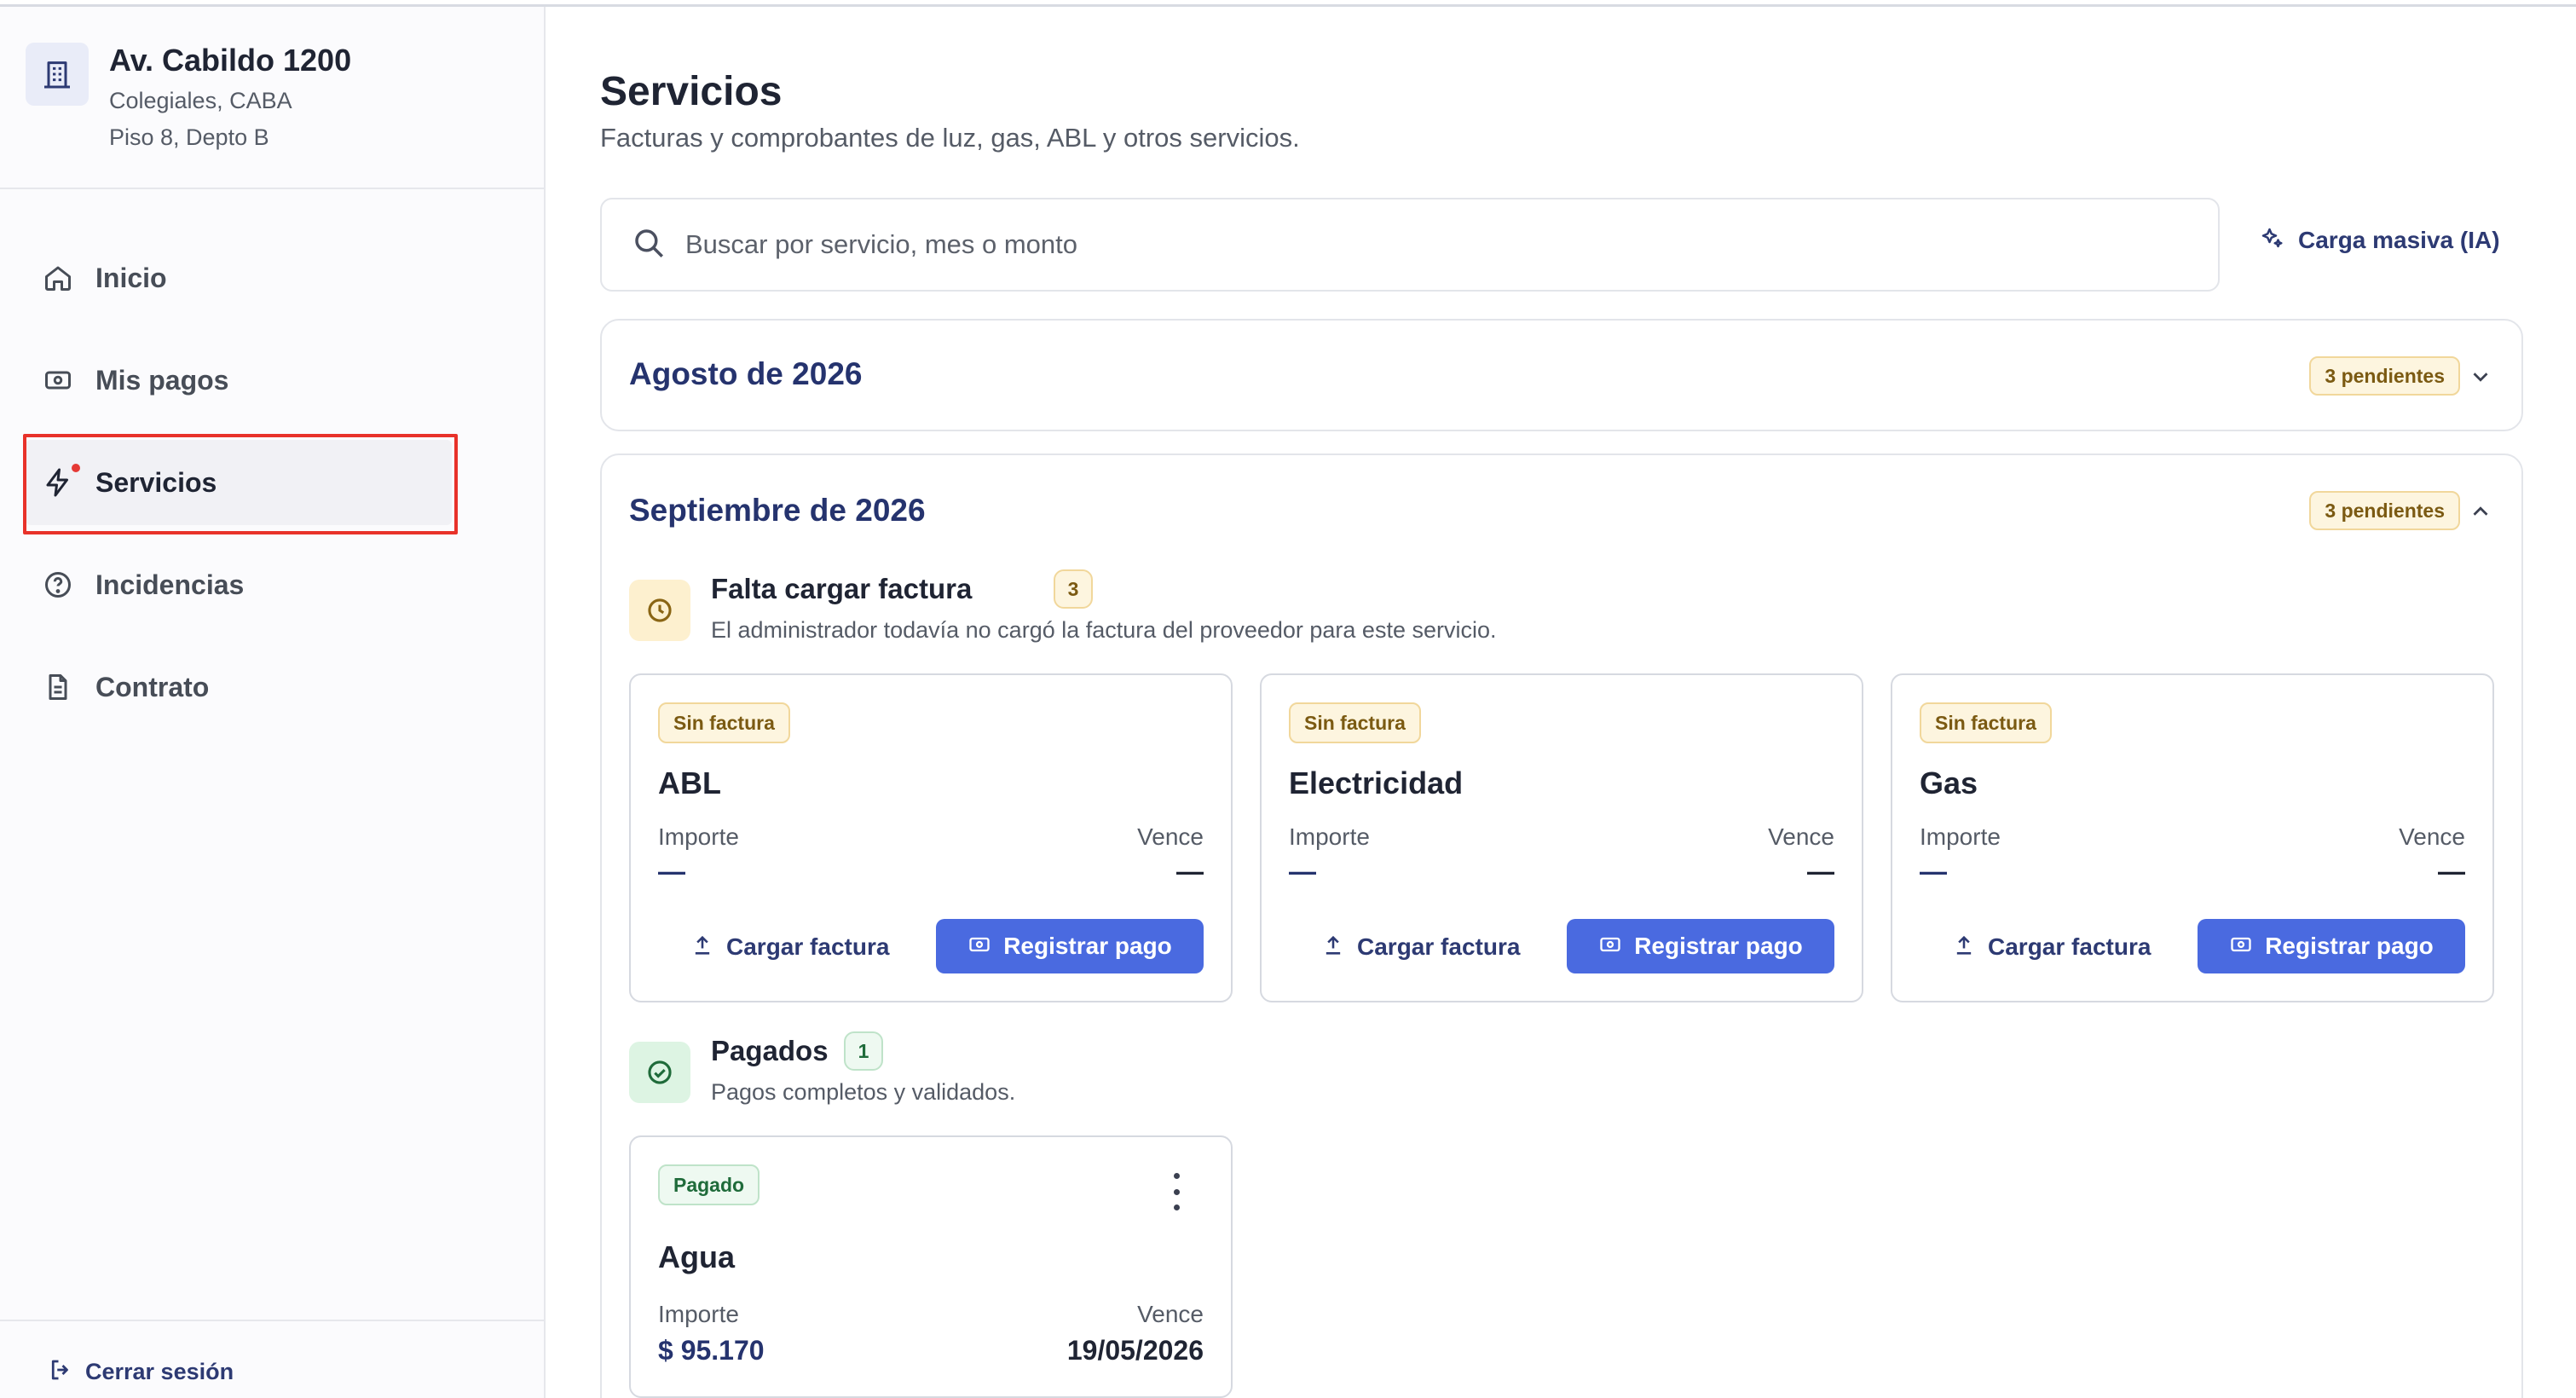  I want to click on chevron-down-icon, so click(2480, 376).